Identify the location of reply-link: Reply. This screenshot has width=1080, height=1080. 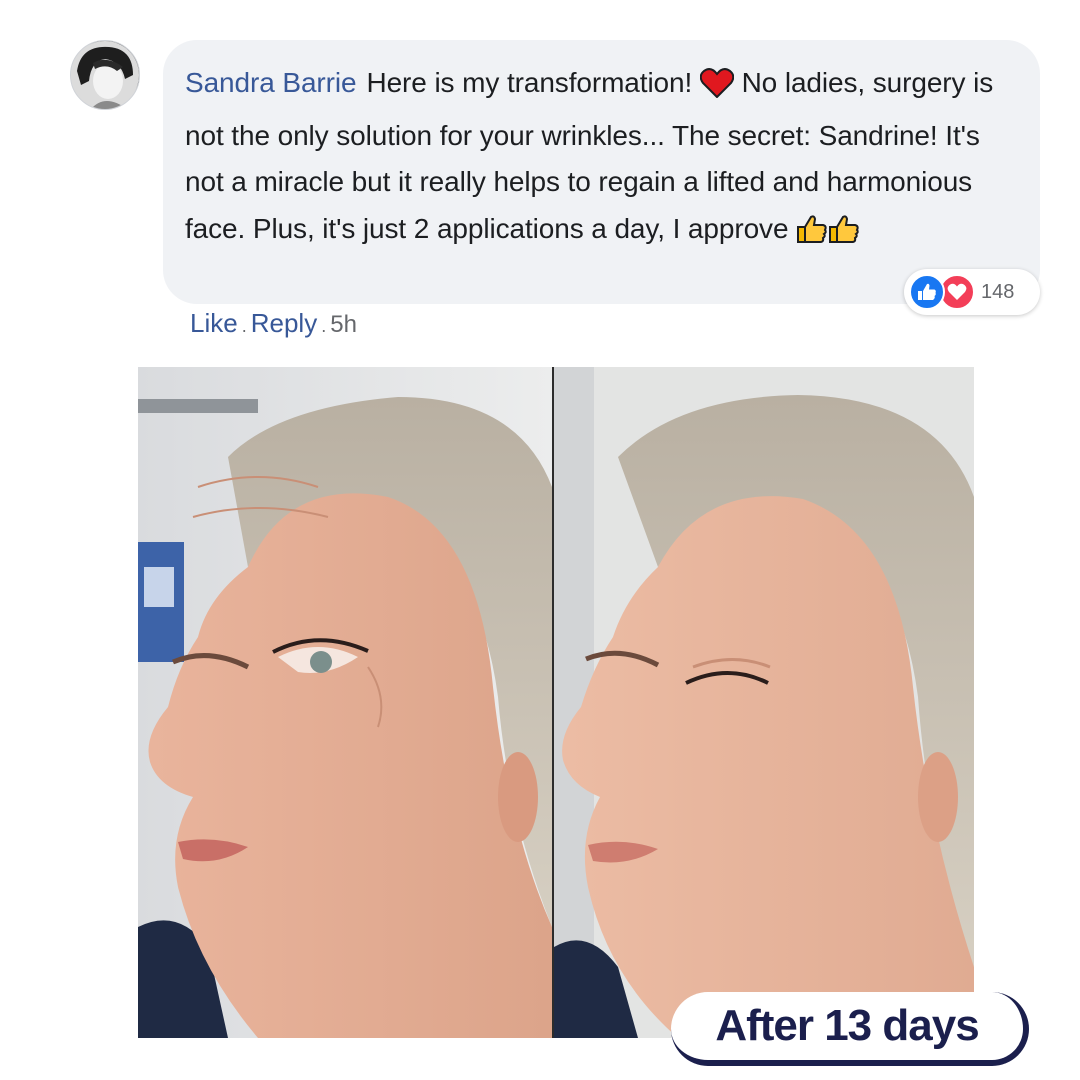
(284, 323).